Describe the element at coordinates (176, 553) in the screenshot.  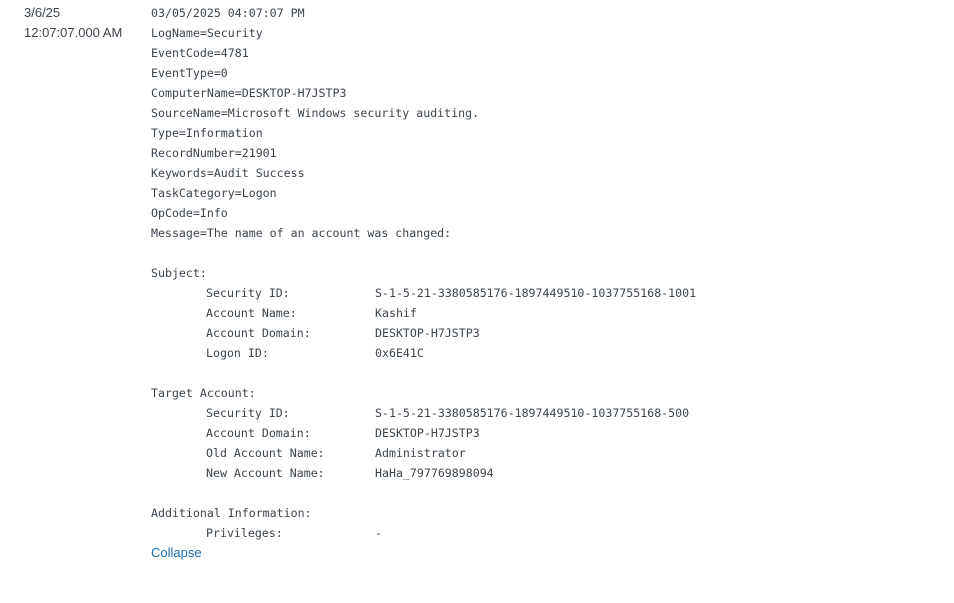
I see `collapse-link: Collapse` at that location.